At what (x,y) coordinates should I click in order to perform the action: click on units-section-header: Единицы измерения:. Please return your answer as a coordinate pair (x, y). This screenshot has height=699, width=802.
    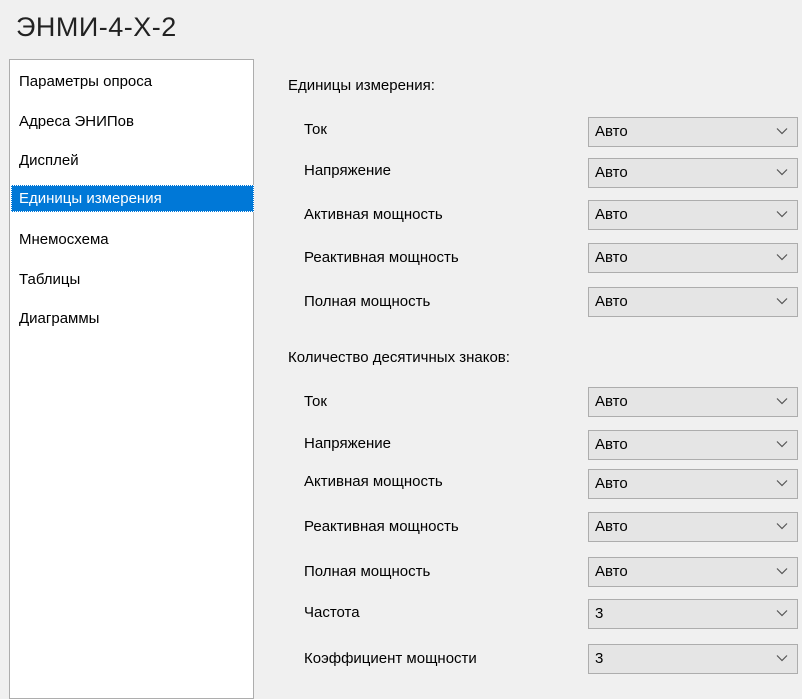
    Looking at the image, I should click on (361, 85).